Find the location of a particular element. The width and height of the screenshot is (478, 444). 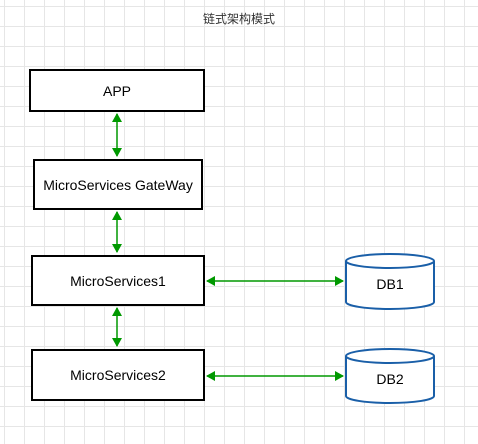

microservices2-node: MicroServices2 is located at coordinates (118, 375).